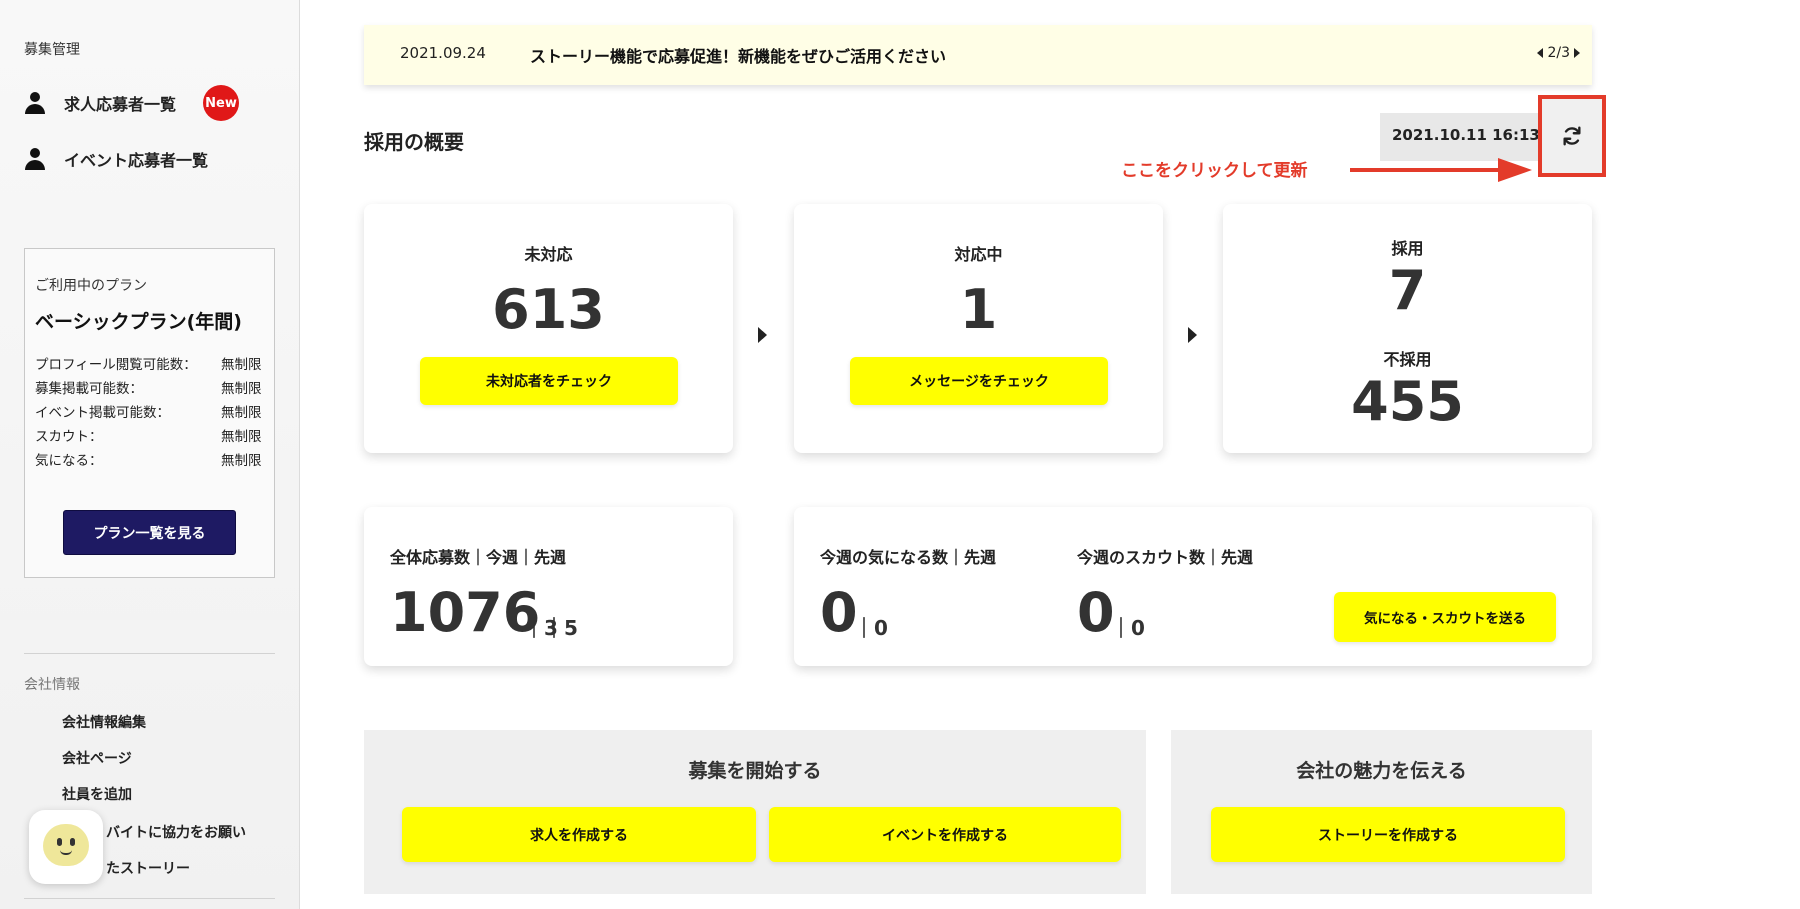 This screenshot has width=1800, height=909. I want to click on in-progress-card: 対応中 1 メッセージをチェック, so click(978, 328).